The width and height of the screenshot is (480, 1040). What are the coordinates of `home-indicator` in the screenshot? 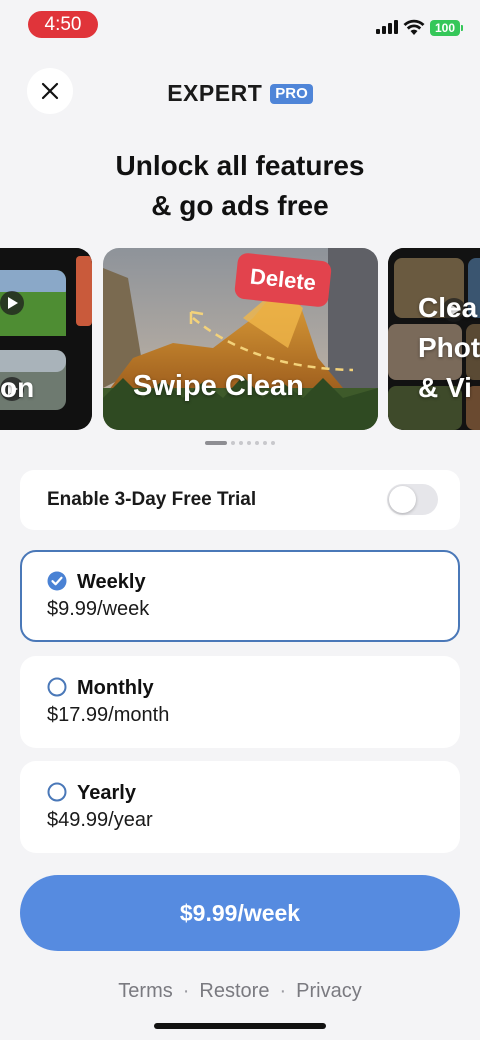 It's located at (240, 1026).